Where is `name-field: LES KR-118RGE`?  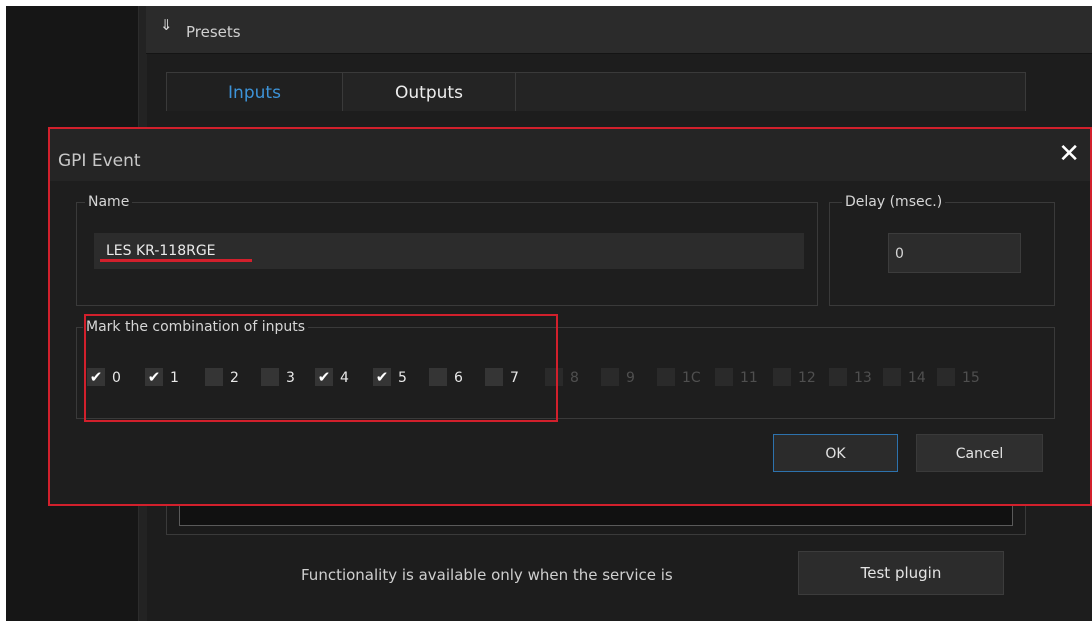
name-field: LES KR-118RGE is located at coordinates (449, 251).